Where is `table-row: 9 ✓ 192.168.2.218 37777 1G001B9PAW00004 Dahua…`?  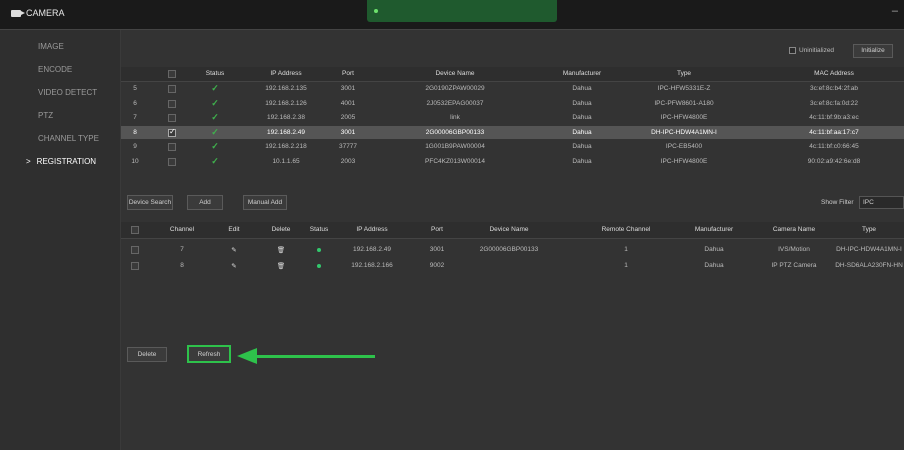
table-row: 9 ✓ 192.168.2.218 37777 1G001B9PAW00004 Dahua… is located at coordinates (512, 147).